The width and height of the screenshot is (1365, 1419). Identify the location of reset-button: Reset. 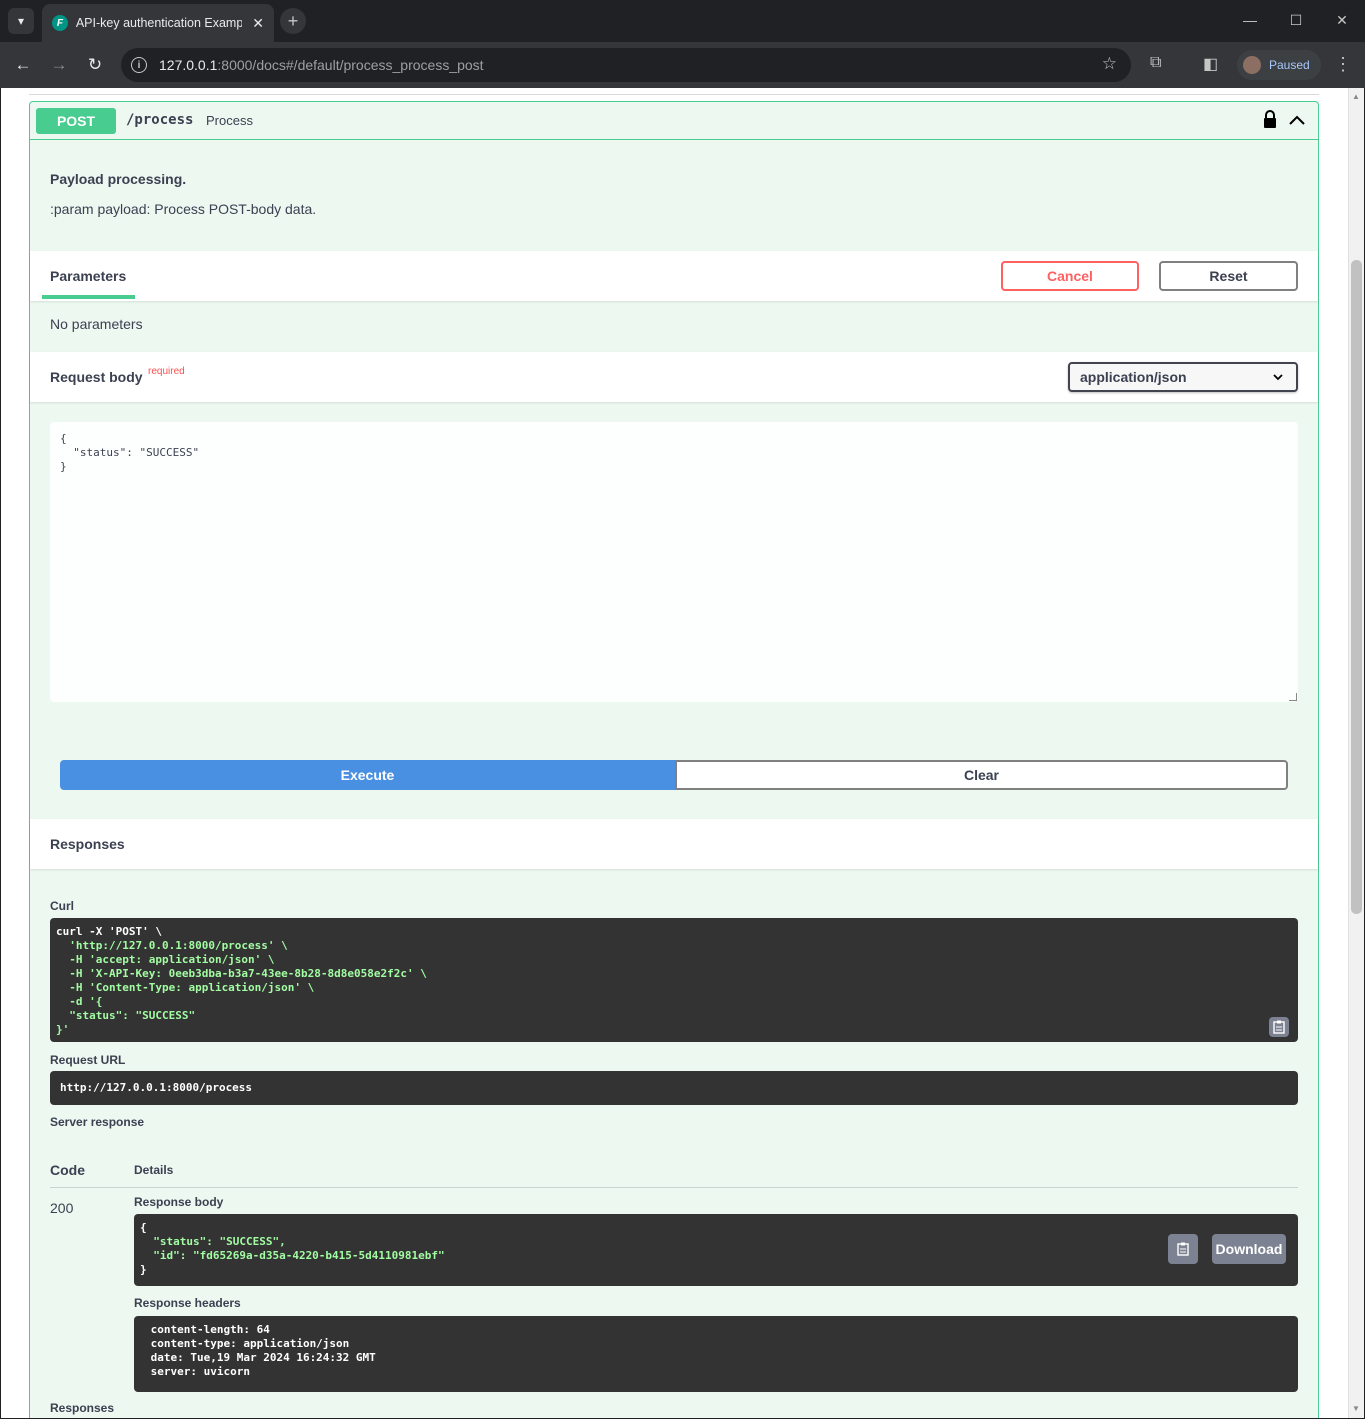
(1228, 276).